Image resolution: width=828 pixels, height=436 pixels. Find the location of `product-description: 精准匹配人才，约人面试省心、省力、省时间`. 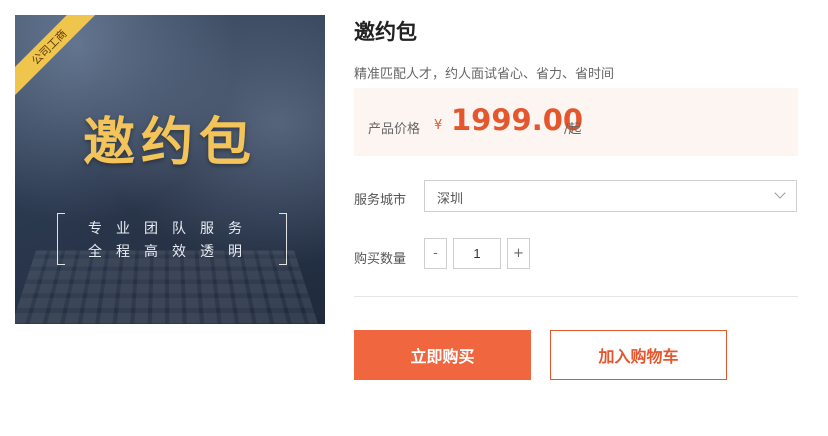

product-description: 精准匹配人才，约人面试省心、省力、省时间 is located at coordinates (484, 74).